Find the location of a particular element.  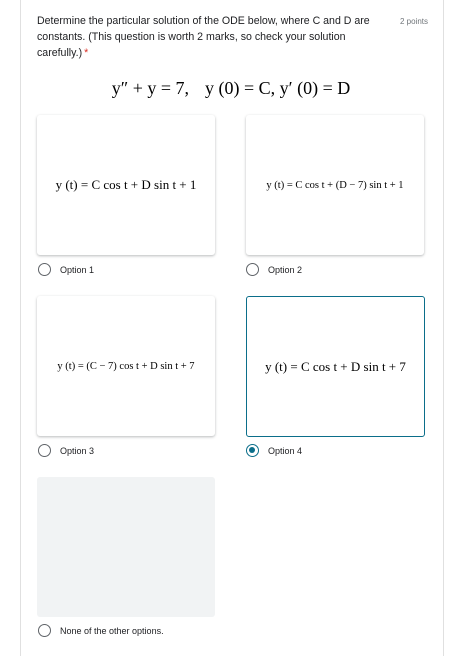

option-1-formula: y (t) = C cos t + D sin t + 1 is located at coordinates (126, 184).